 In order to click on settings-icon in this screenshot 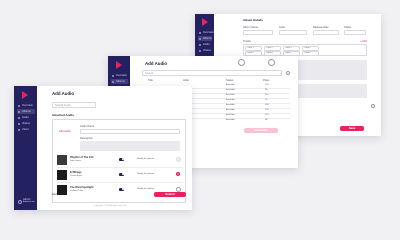, I will do `click(288, 73)`.